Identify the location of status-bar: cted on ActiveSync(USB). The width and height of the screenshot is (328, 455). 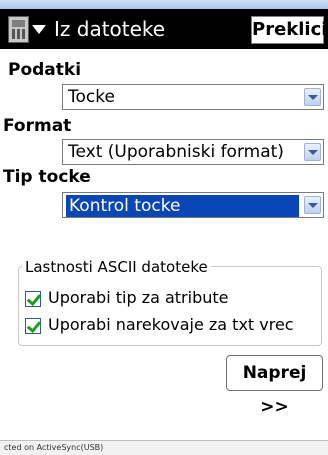
(164, 447).